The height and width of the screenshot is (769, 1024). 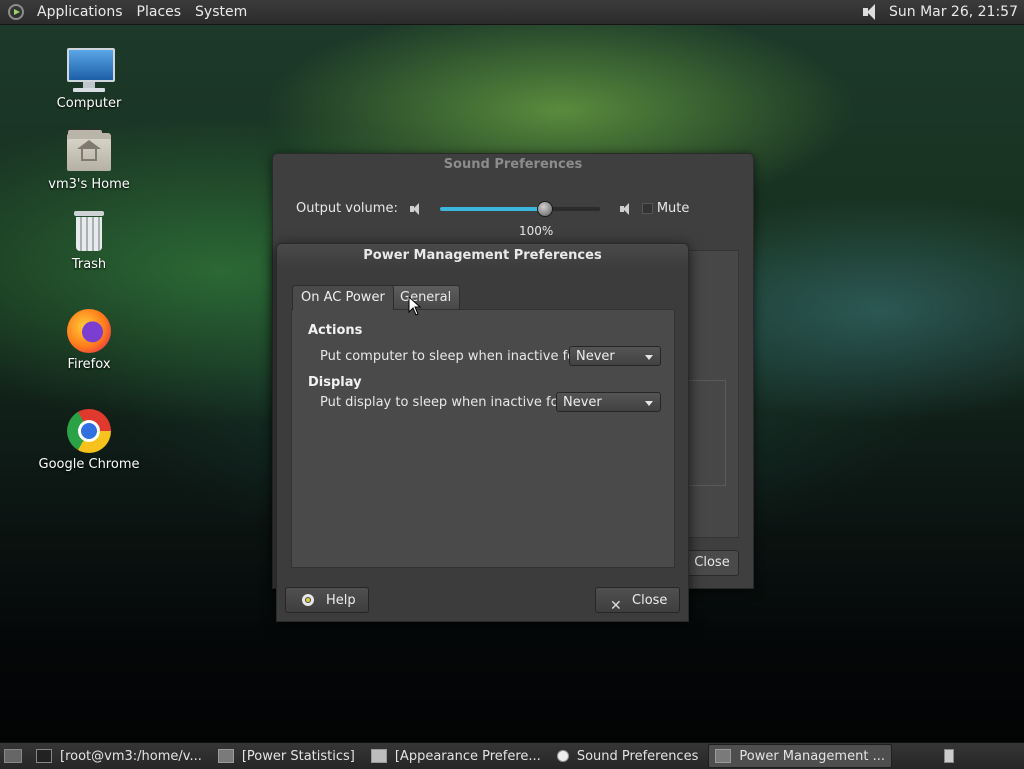 I want to click on taskbar-item-power-statistics: [Power Statistics], so click(x=286, y=756).